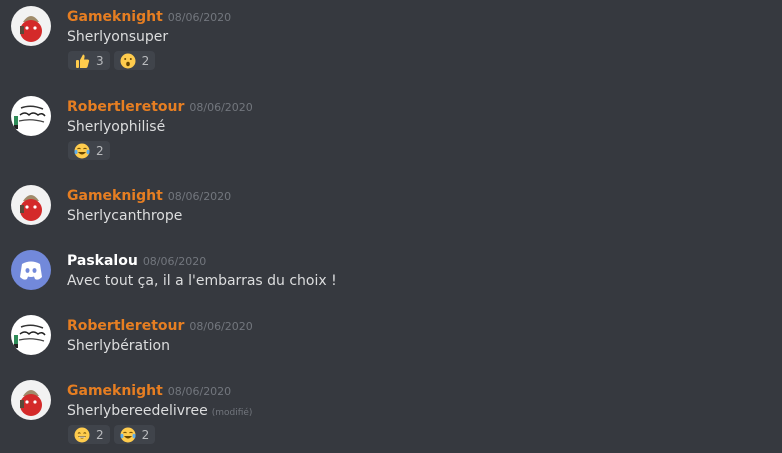 The image size is (782, 453). I want to click on thumbs-up-icon, so click(83, 61).